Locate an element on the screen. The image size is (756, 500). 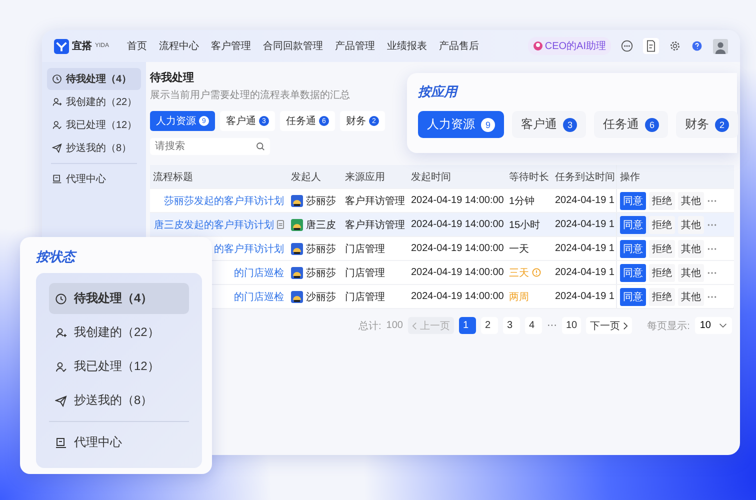
assistant-icon is located at coordinates (537, 46).